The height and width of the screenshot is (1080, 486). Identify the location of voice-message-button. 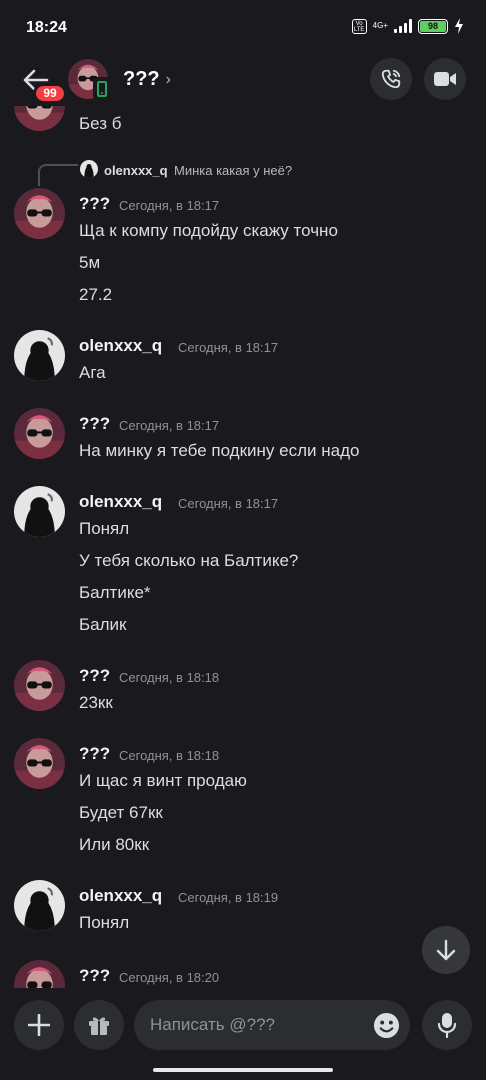
(447, 1025).